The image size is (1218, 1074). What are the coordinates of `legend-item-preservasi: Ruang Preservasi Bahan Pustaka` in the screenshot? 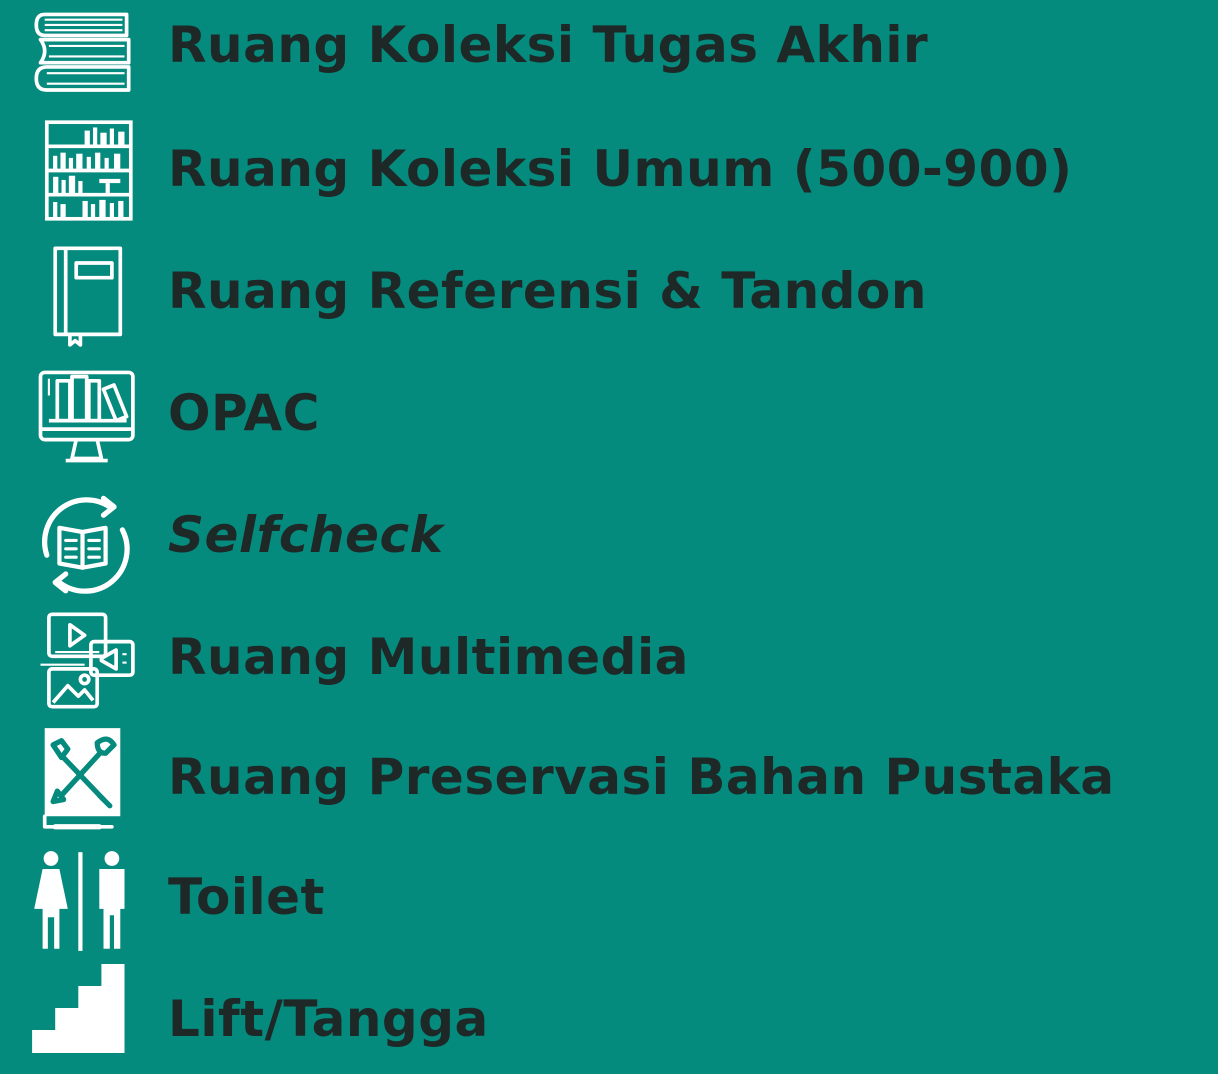 It's located at (609, 782).